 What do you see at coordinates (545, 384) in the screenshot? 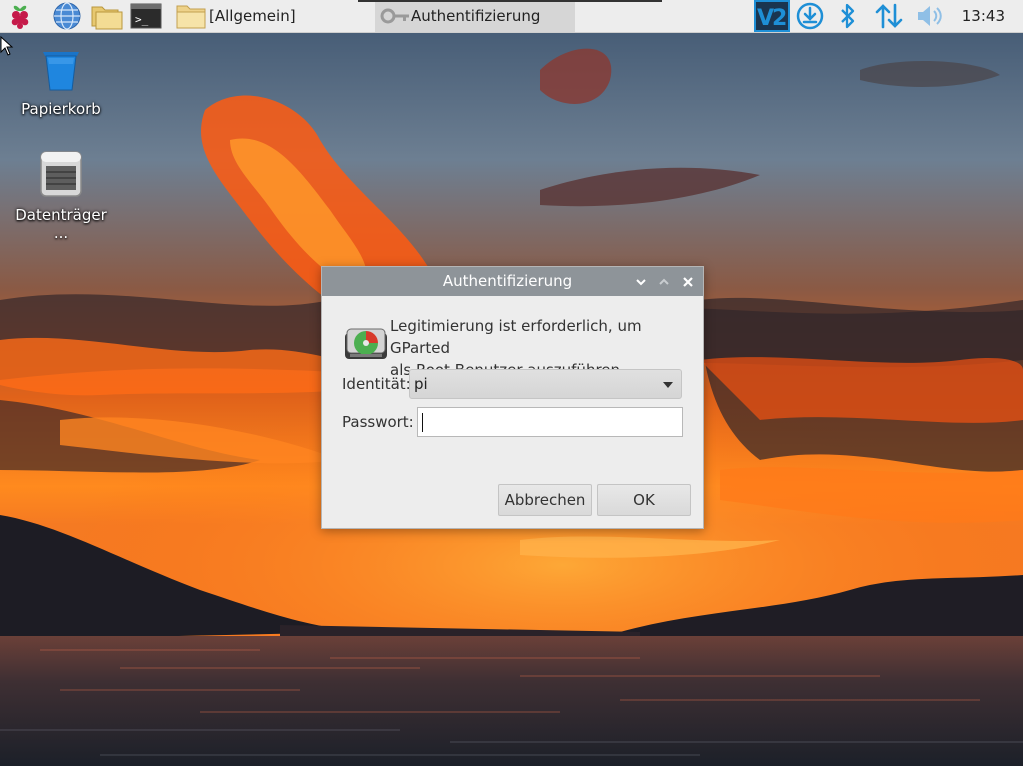
I see `identity-select: pi` at bounding box center [545, 384].